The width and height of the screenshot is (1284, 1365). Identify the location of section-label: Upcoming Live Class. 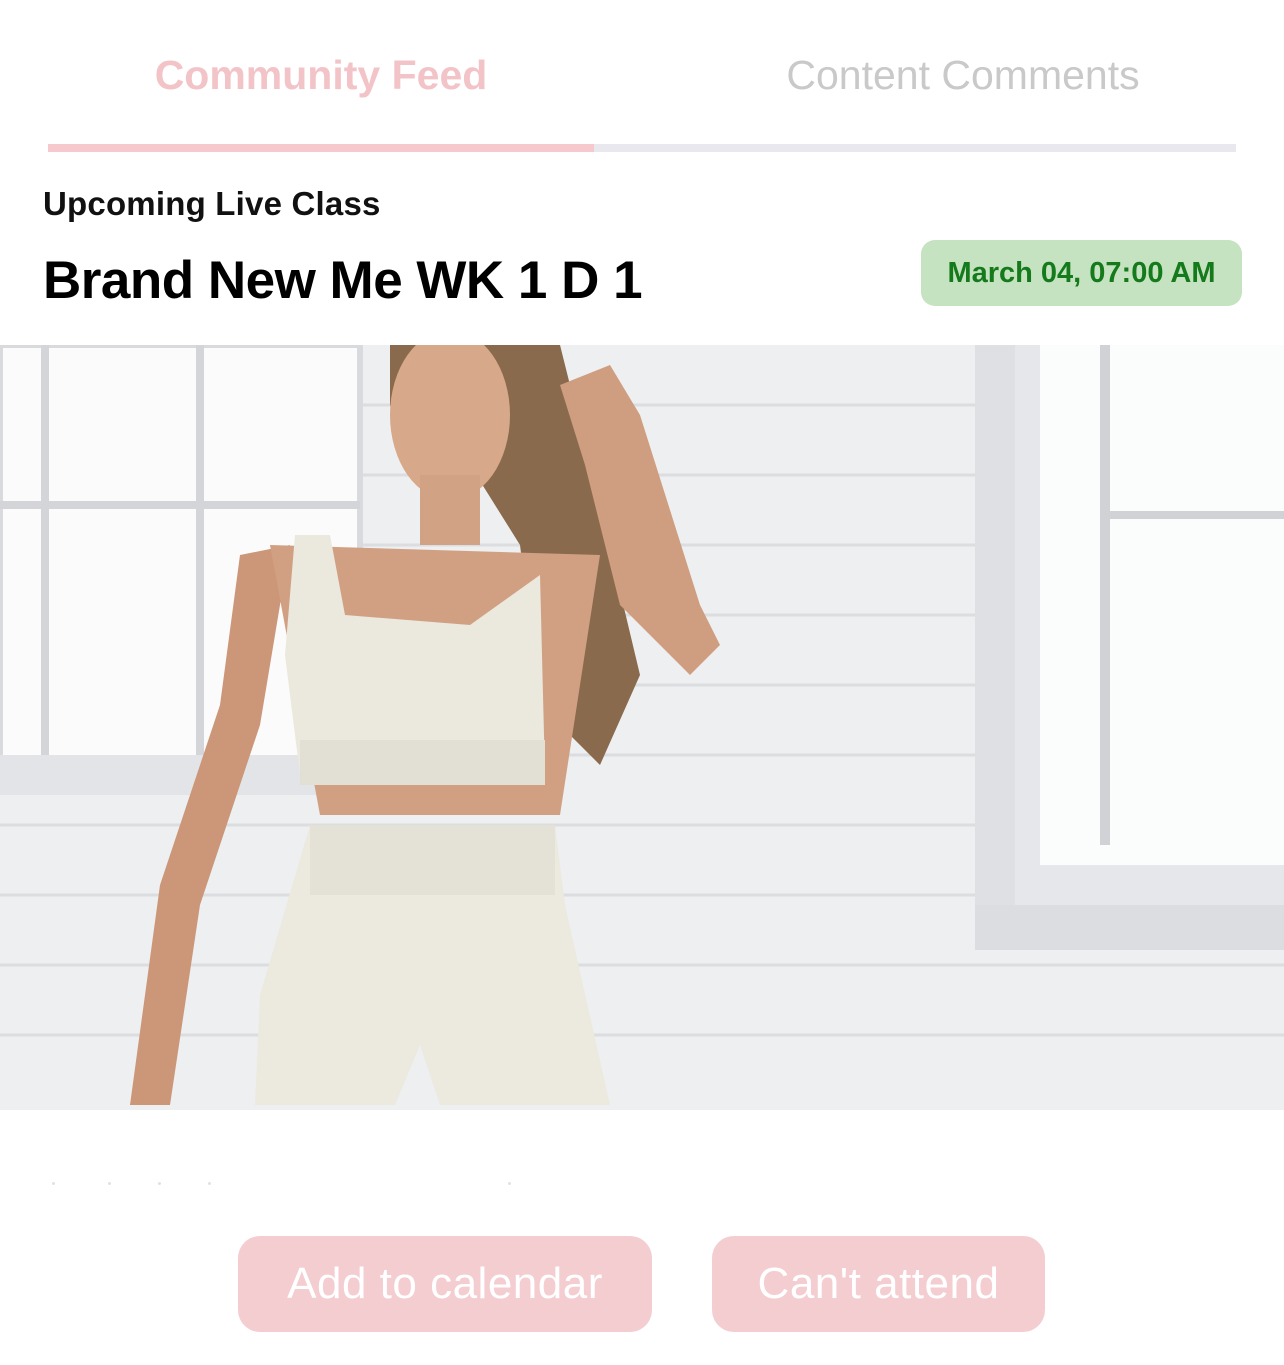
(212, 203).